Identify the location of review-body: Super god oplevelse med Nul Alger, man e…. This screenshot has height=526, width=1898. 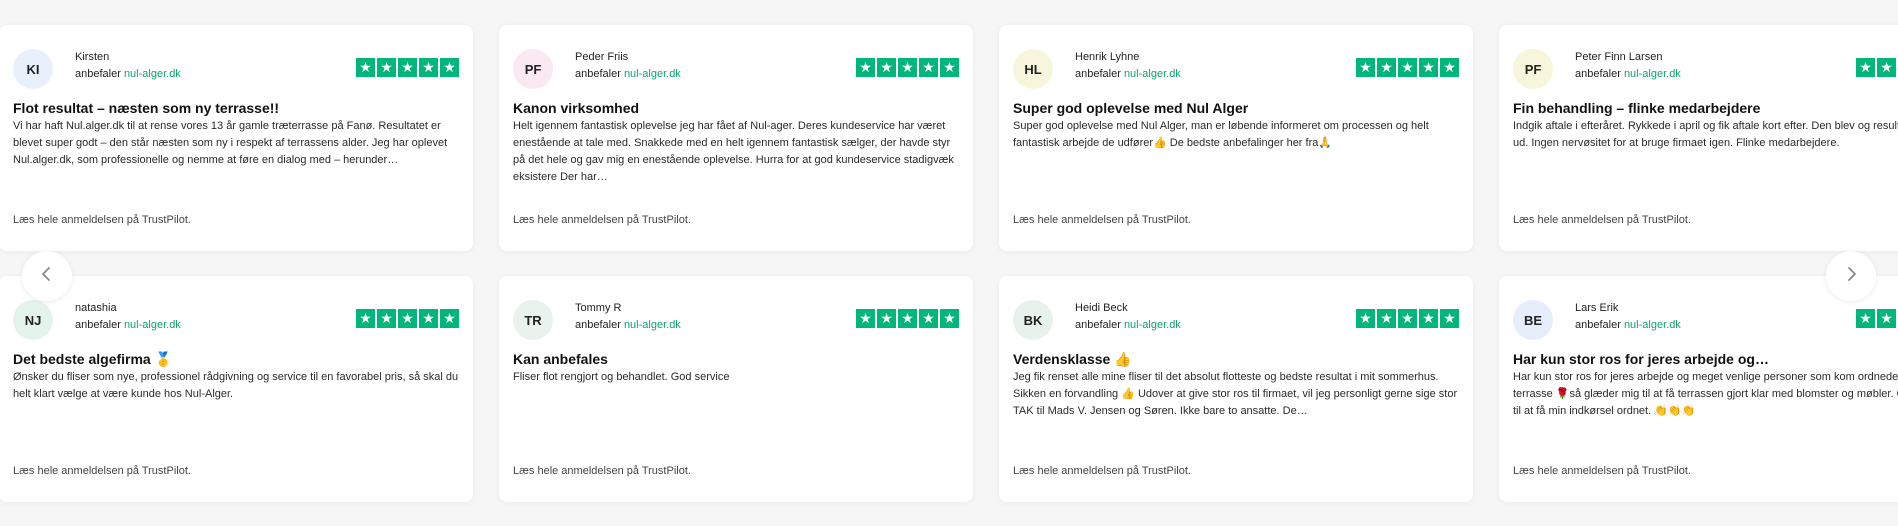
(1221, 134).